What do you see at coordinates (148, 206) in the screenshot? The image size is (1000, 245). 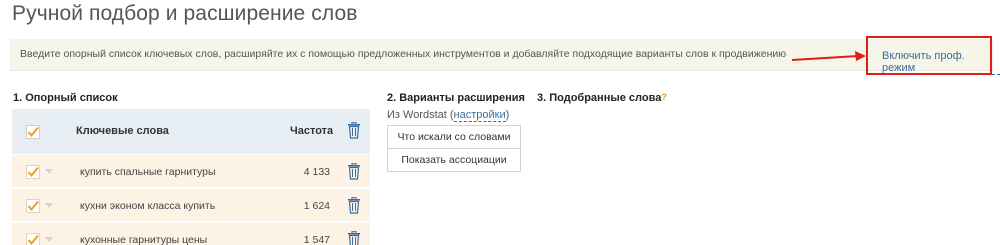 I see `keyword-cell: кухни эконом класса купить` at bounding box center [148, 206].